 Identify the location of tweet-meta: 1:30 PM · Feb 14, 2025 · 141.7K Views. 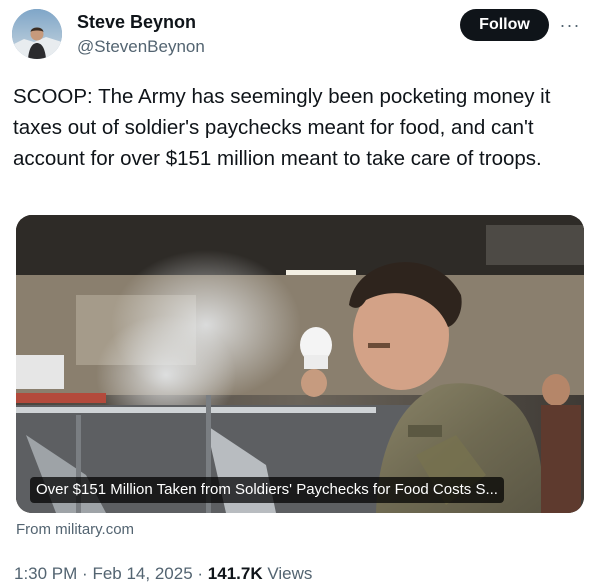
(163, 574).